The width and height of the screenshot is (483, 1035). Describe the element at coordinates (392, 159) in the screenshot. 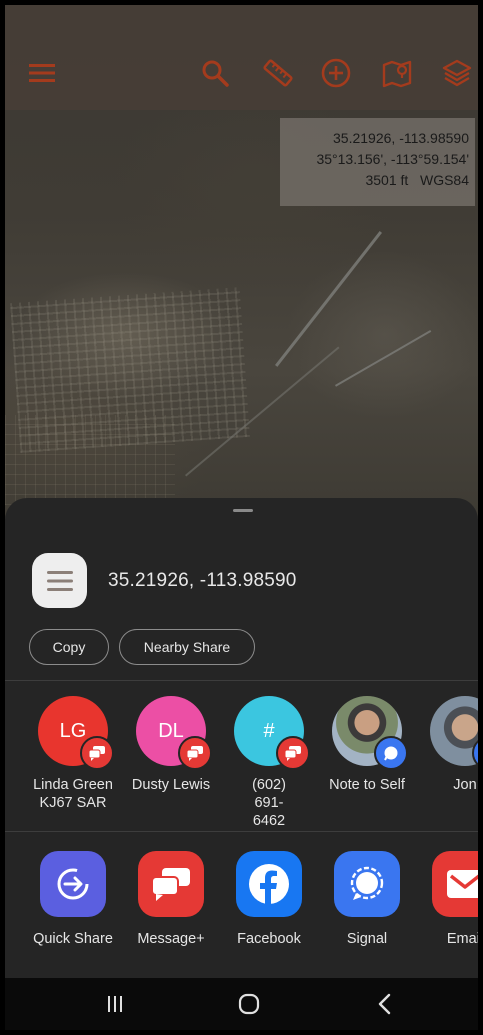

I see `coord-dms: 35°13.156', -113°59.154'` at that location.